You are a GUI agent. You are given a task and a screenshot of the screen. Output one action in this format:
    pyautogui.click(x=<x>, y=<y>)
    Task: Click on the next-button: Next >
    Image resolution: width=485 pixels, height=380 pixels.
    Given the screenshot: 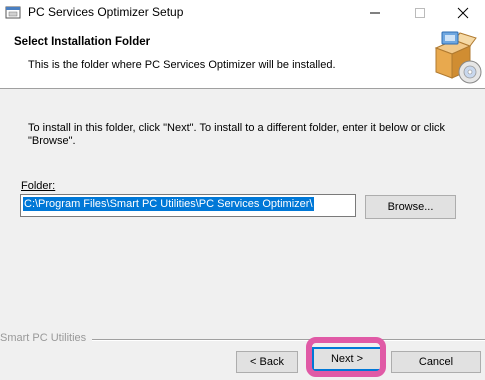 What is the action you would take?
    pyautogui.click(x=347, y=359)
    